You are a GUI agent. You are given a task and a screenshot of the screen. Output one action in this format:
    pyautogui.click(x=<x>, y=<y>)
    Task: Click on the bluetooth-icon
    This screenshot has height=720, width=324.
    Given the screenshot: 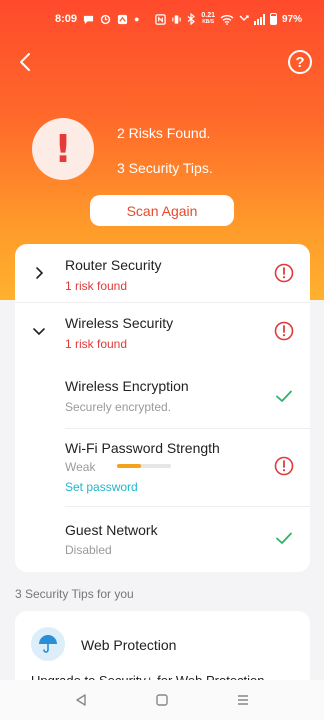 What is the action you would take?
    pyautogui.click(x=191, y=19)
    